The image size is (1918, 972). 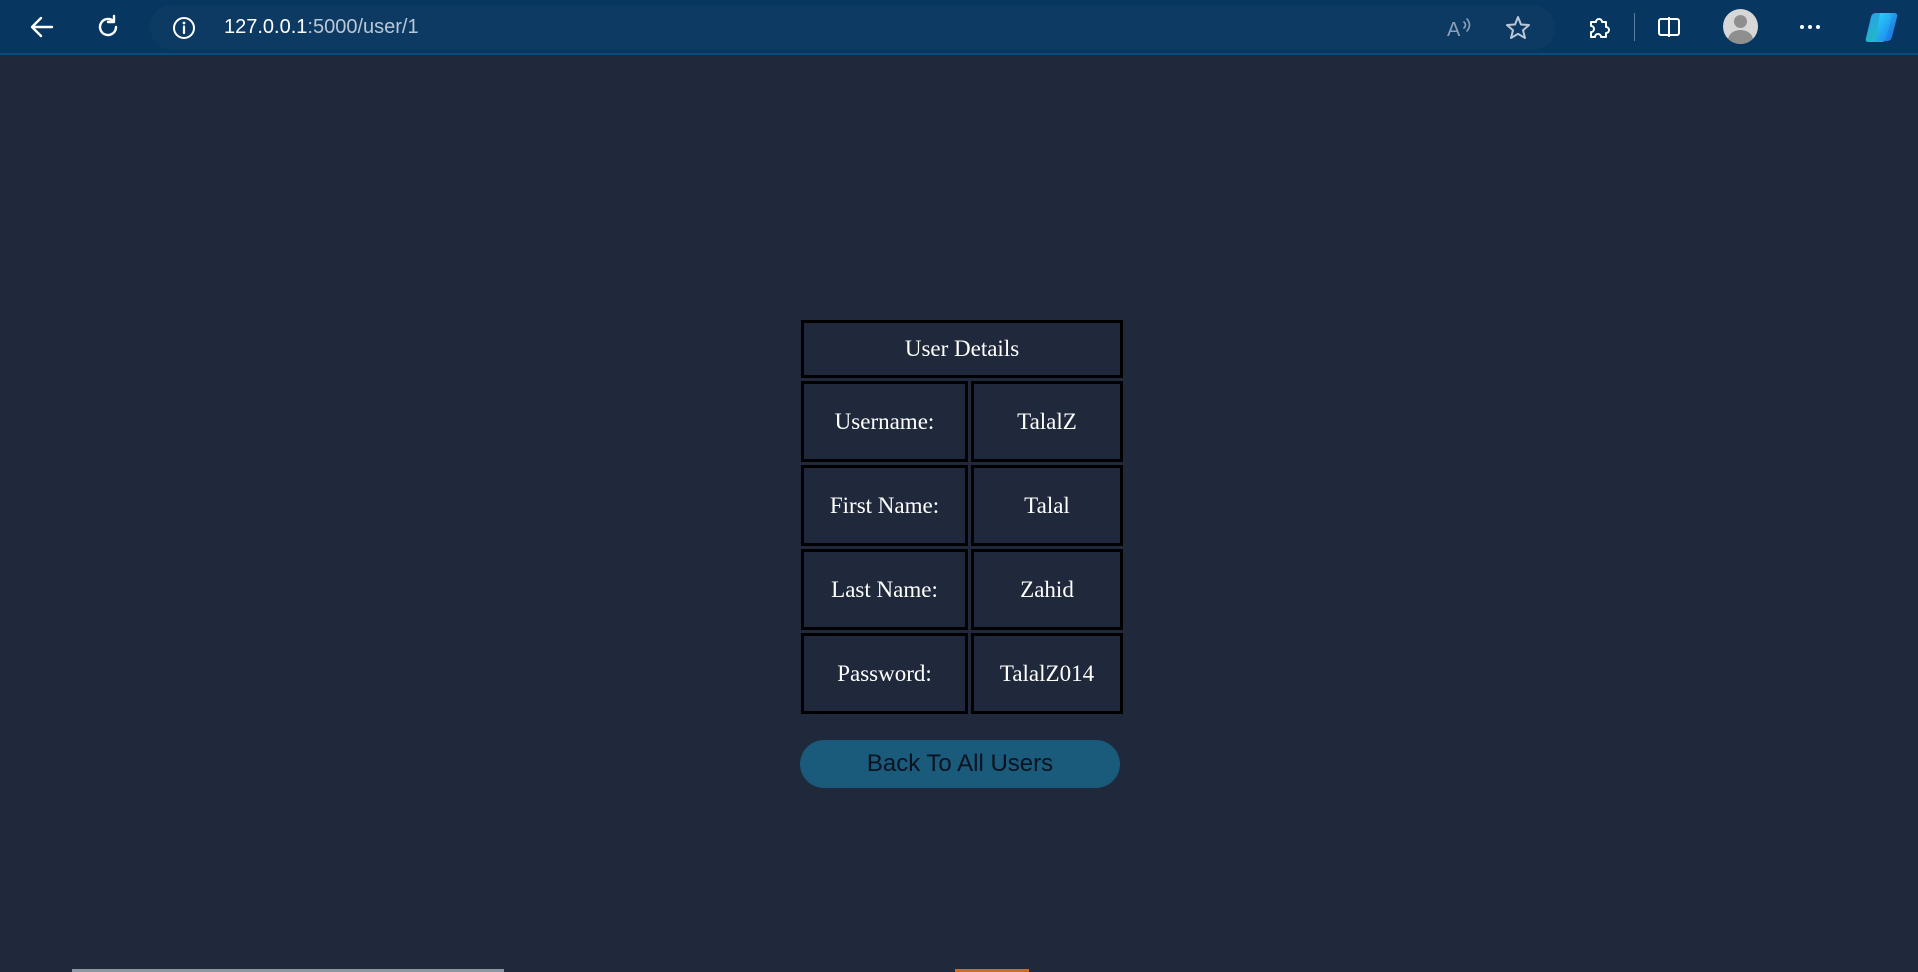 What do you see at coordinates (1518, 28) in the screenshot?
I see `star-icon` at bounding box center [1518, 28].